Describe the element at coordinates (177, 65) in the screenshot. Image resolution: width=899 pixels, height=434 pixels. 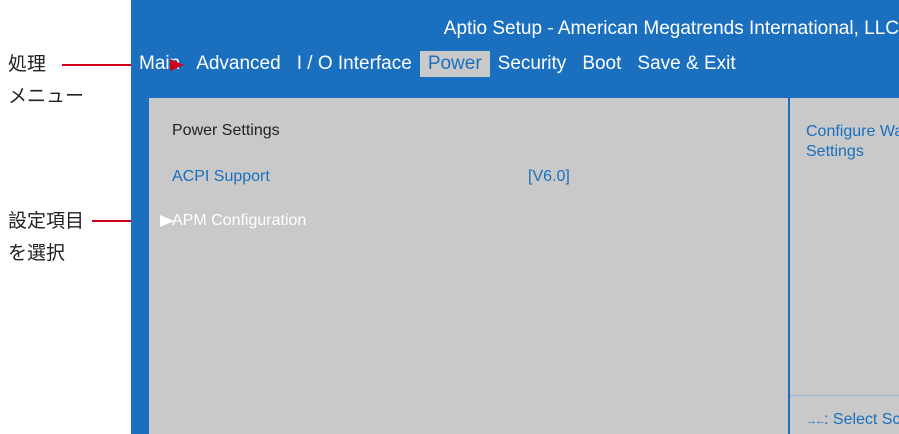
I see `menu-annotation-arrowhead` at that location.